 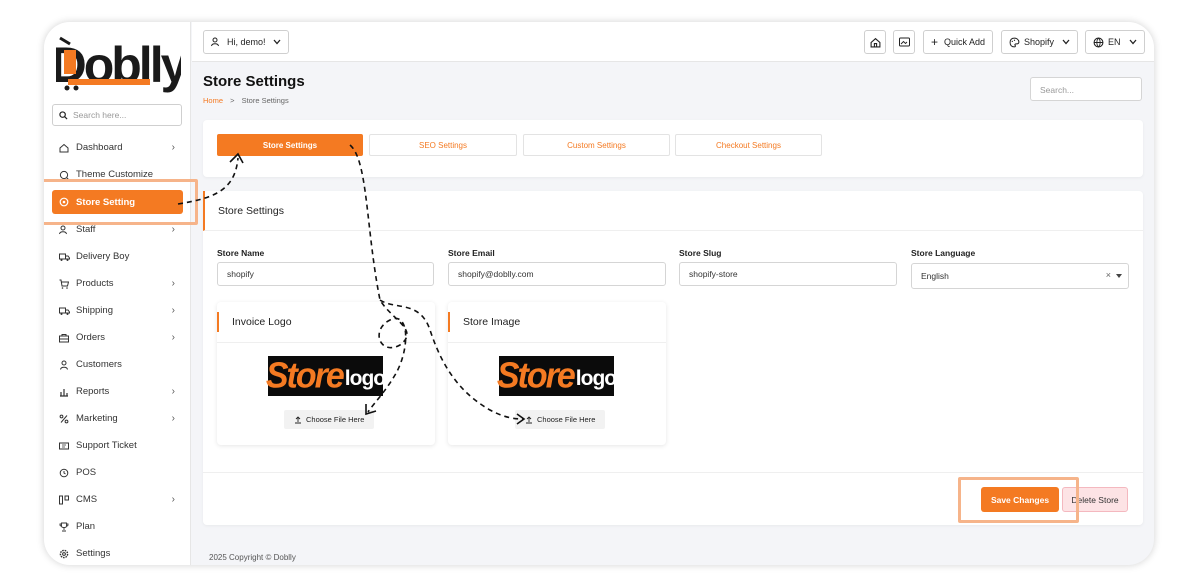 I want to click on sidebar-item-support-ticket: Support Ticket, so click(x=117, y=445).